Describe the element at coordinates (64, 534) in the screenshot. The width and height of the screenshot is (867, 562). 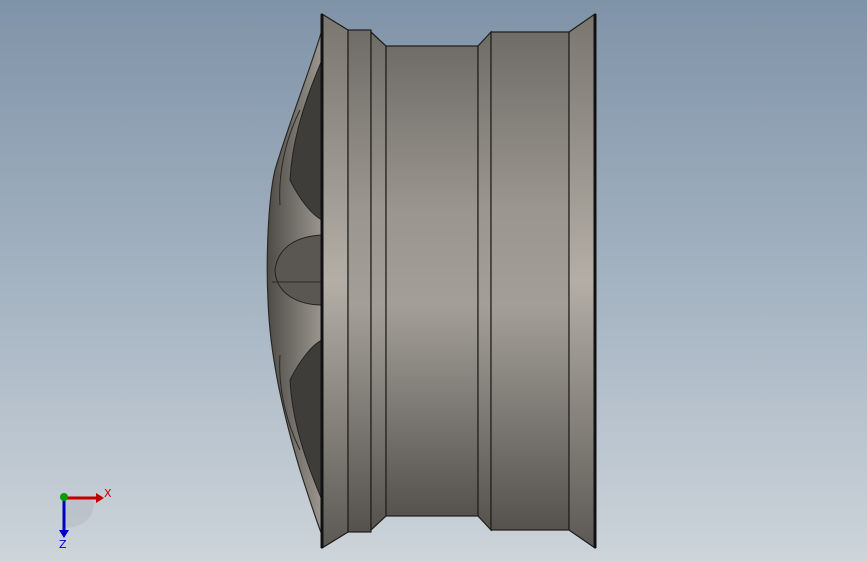
I see `z-axis-arrow` at that location.